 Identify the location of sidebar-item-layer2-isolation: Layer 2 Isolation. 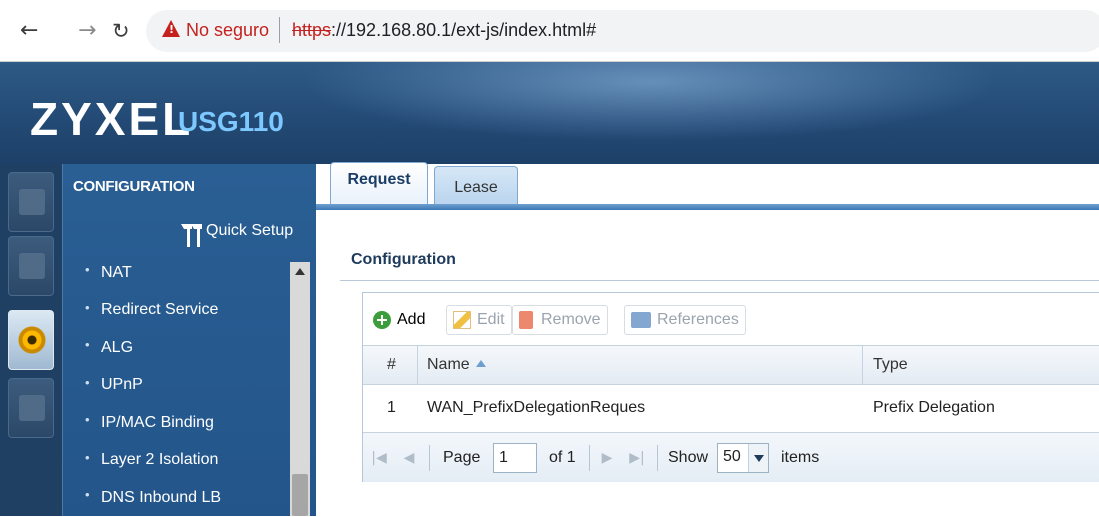
(177, 461).